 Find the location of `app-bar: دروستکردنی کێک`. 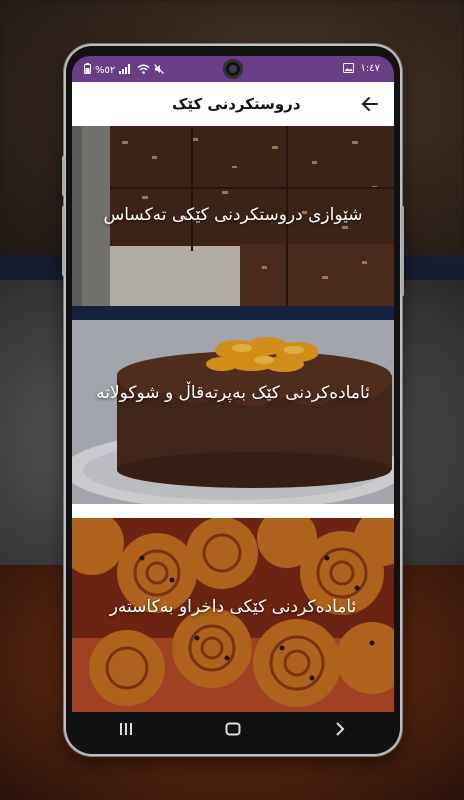

app-bar: دروستکردنی کێک is located at coordinates (233, 104).